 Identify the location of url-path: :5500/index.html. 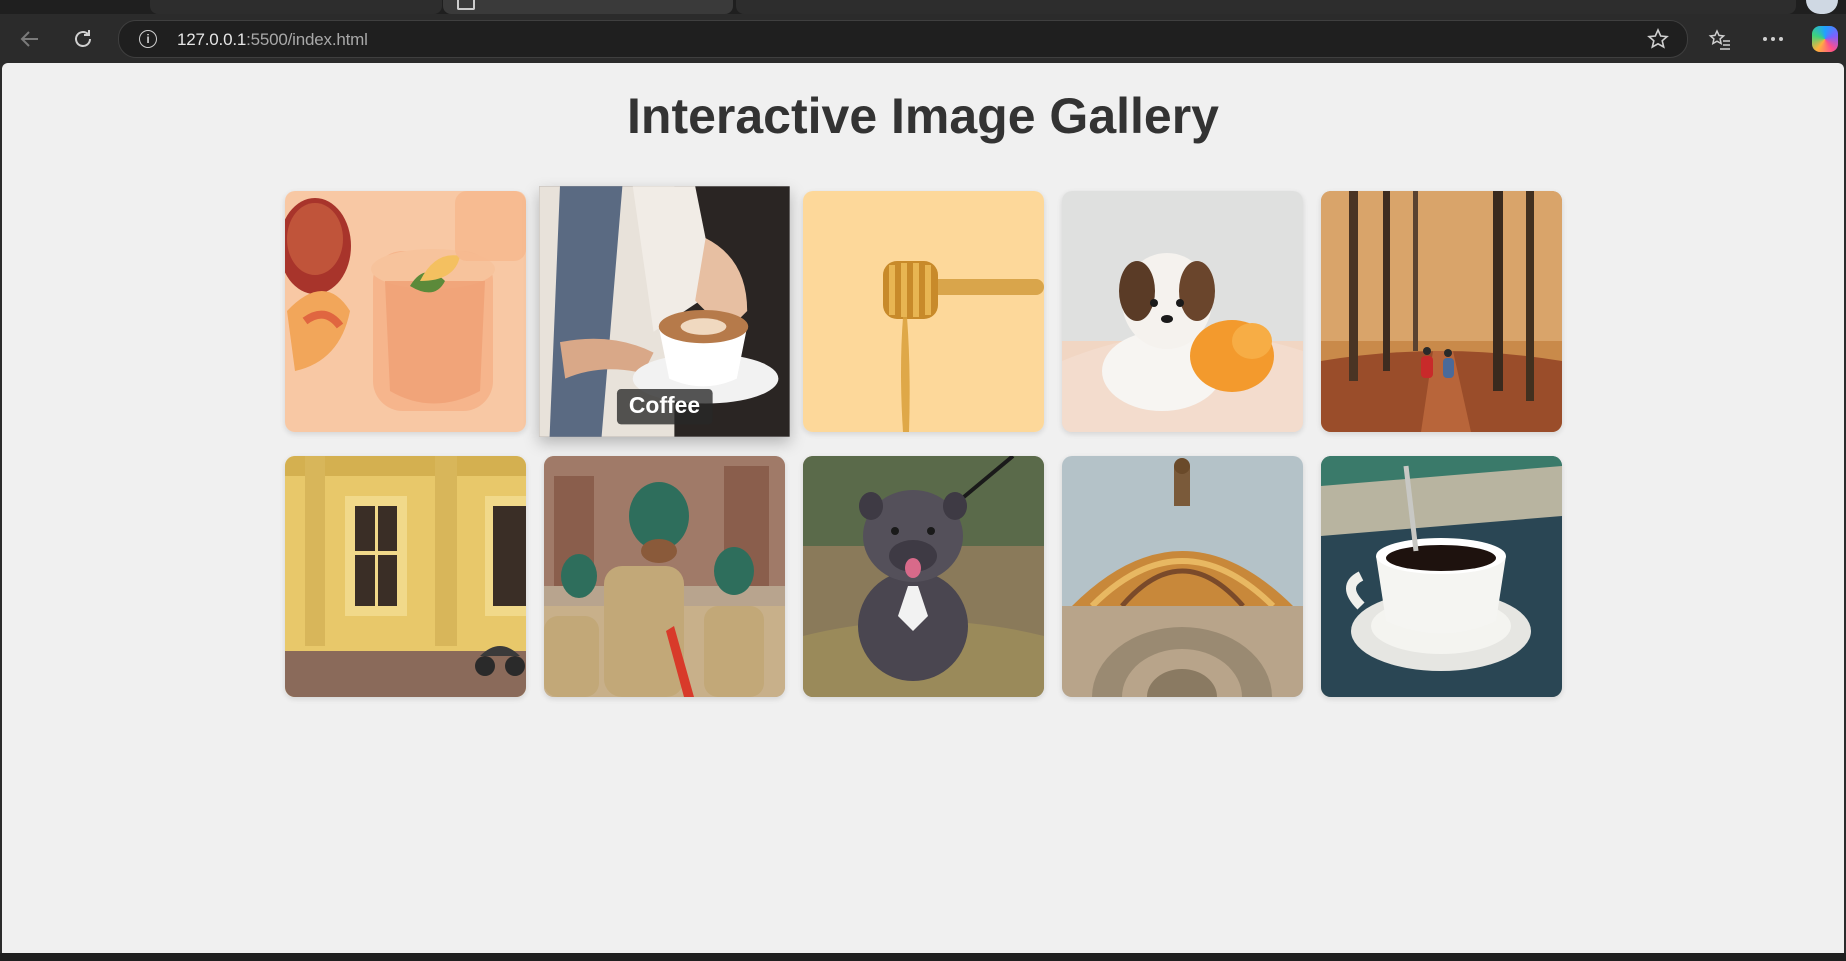
(307, 39).